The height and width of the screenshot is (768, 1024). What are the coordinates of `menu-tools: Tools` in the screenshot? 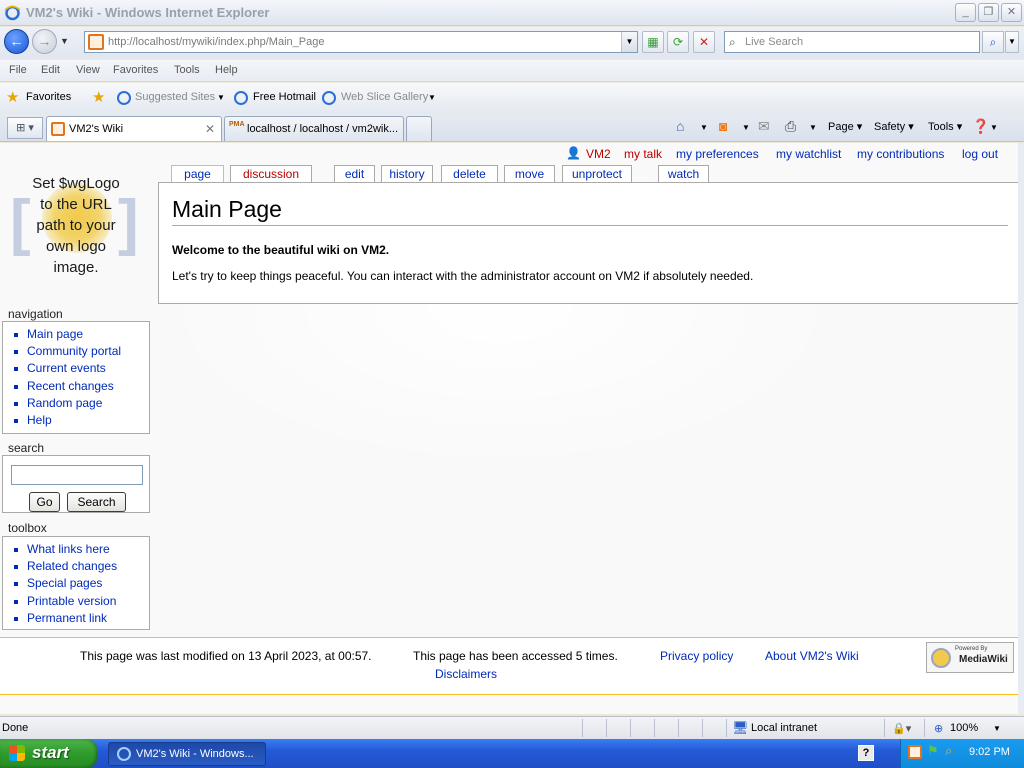 It's located at (187, 70).